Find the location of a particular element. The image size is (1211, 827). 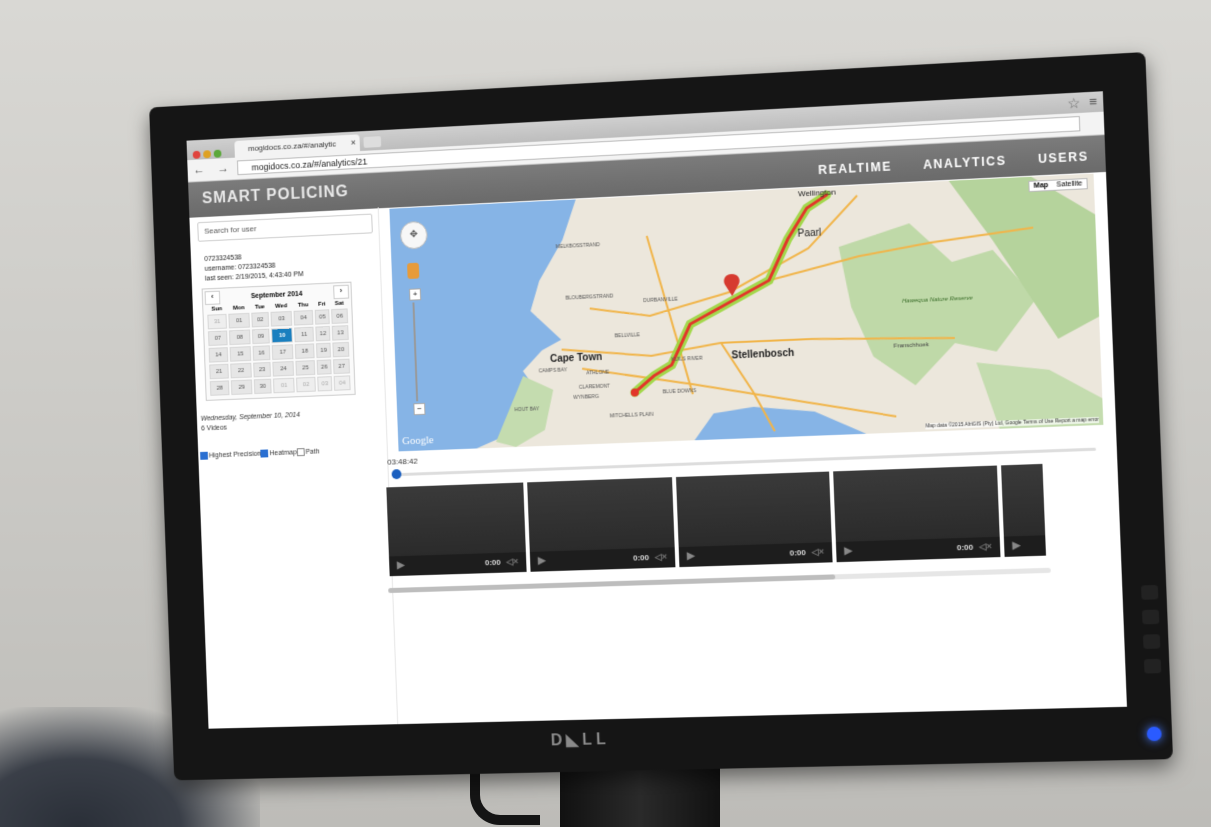

calendar-day: 06 is located at coordinates (340, 316).